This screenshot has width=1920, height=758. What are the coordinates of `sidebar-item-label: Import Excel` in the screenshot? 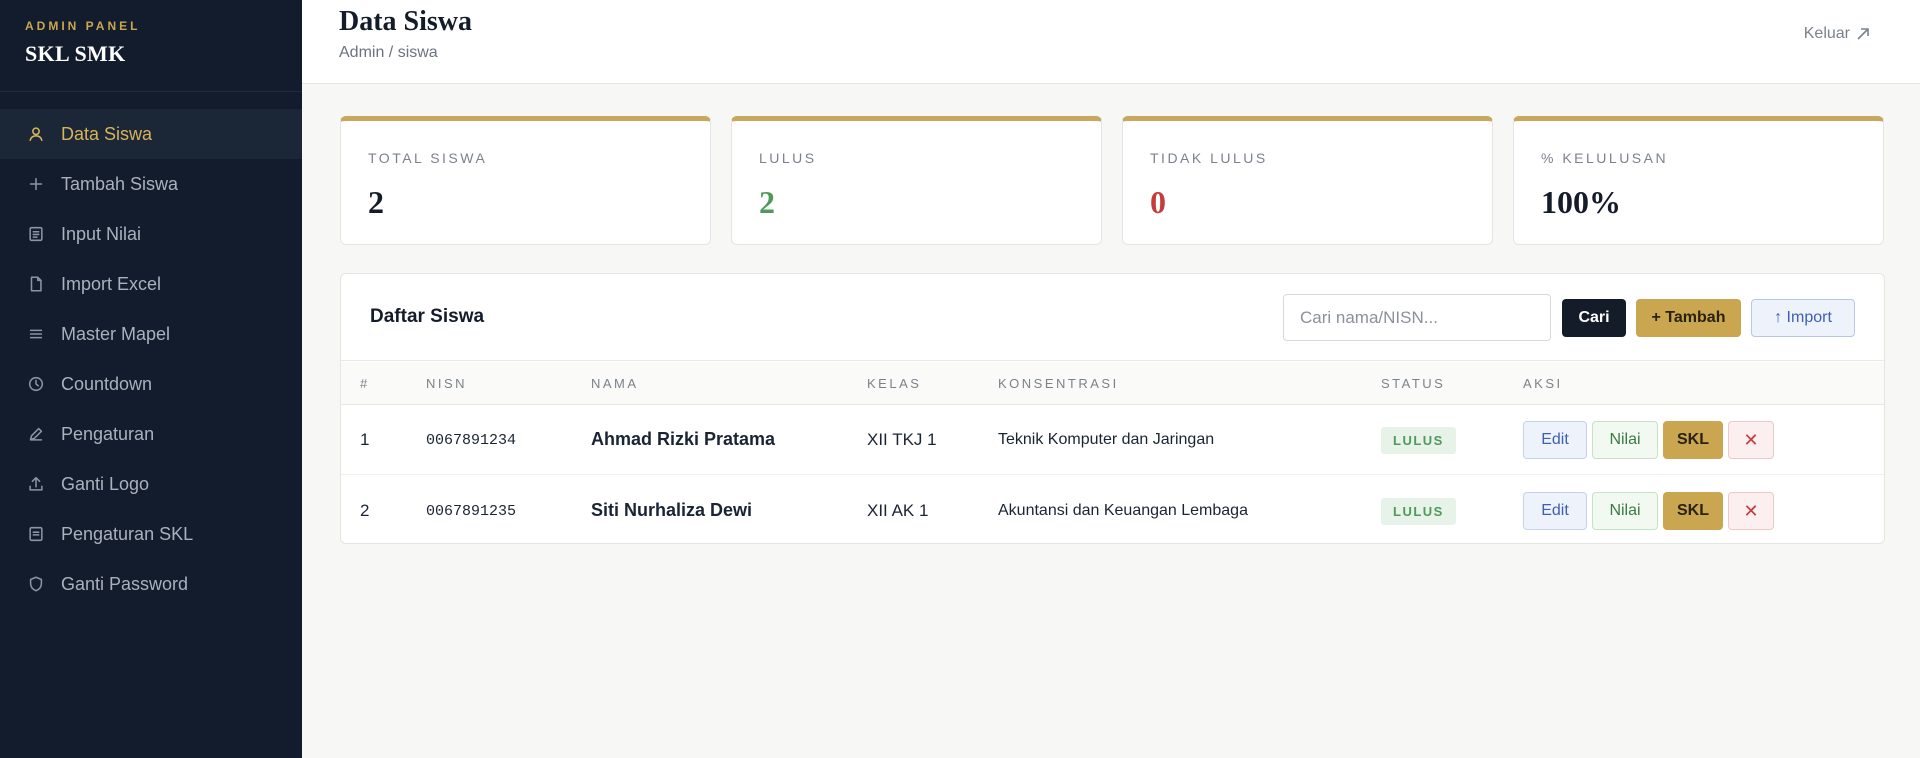 It's located at (111, 283).